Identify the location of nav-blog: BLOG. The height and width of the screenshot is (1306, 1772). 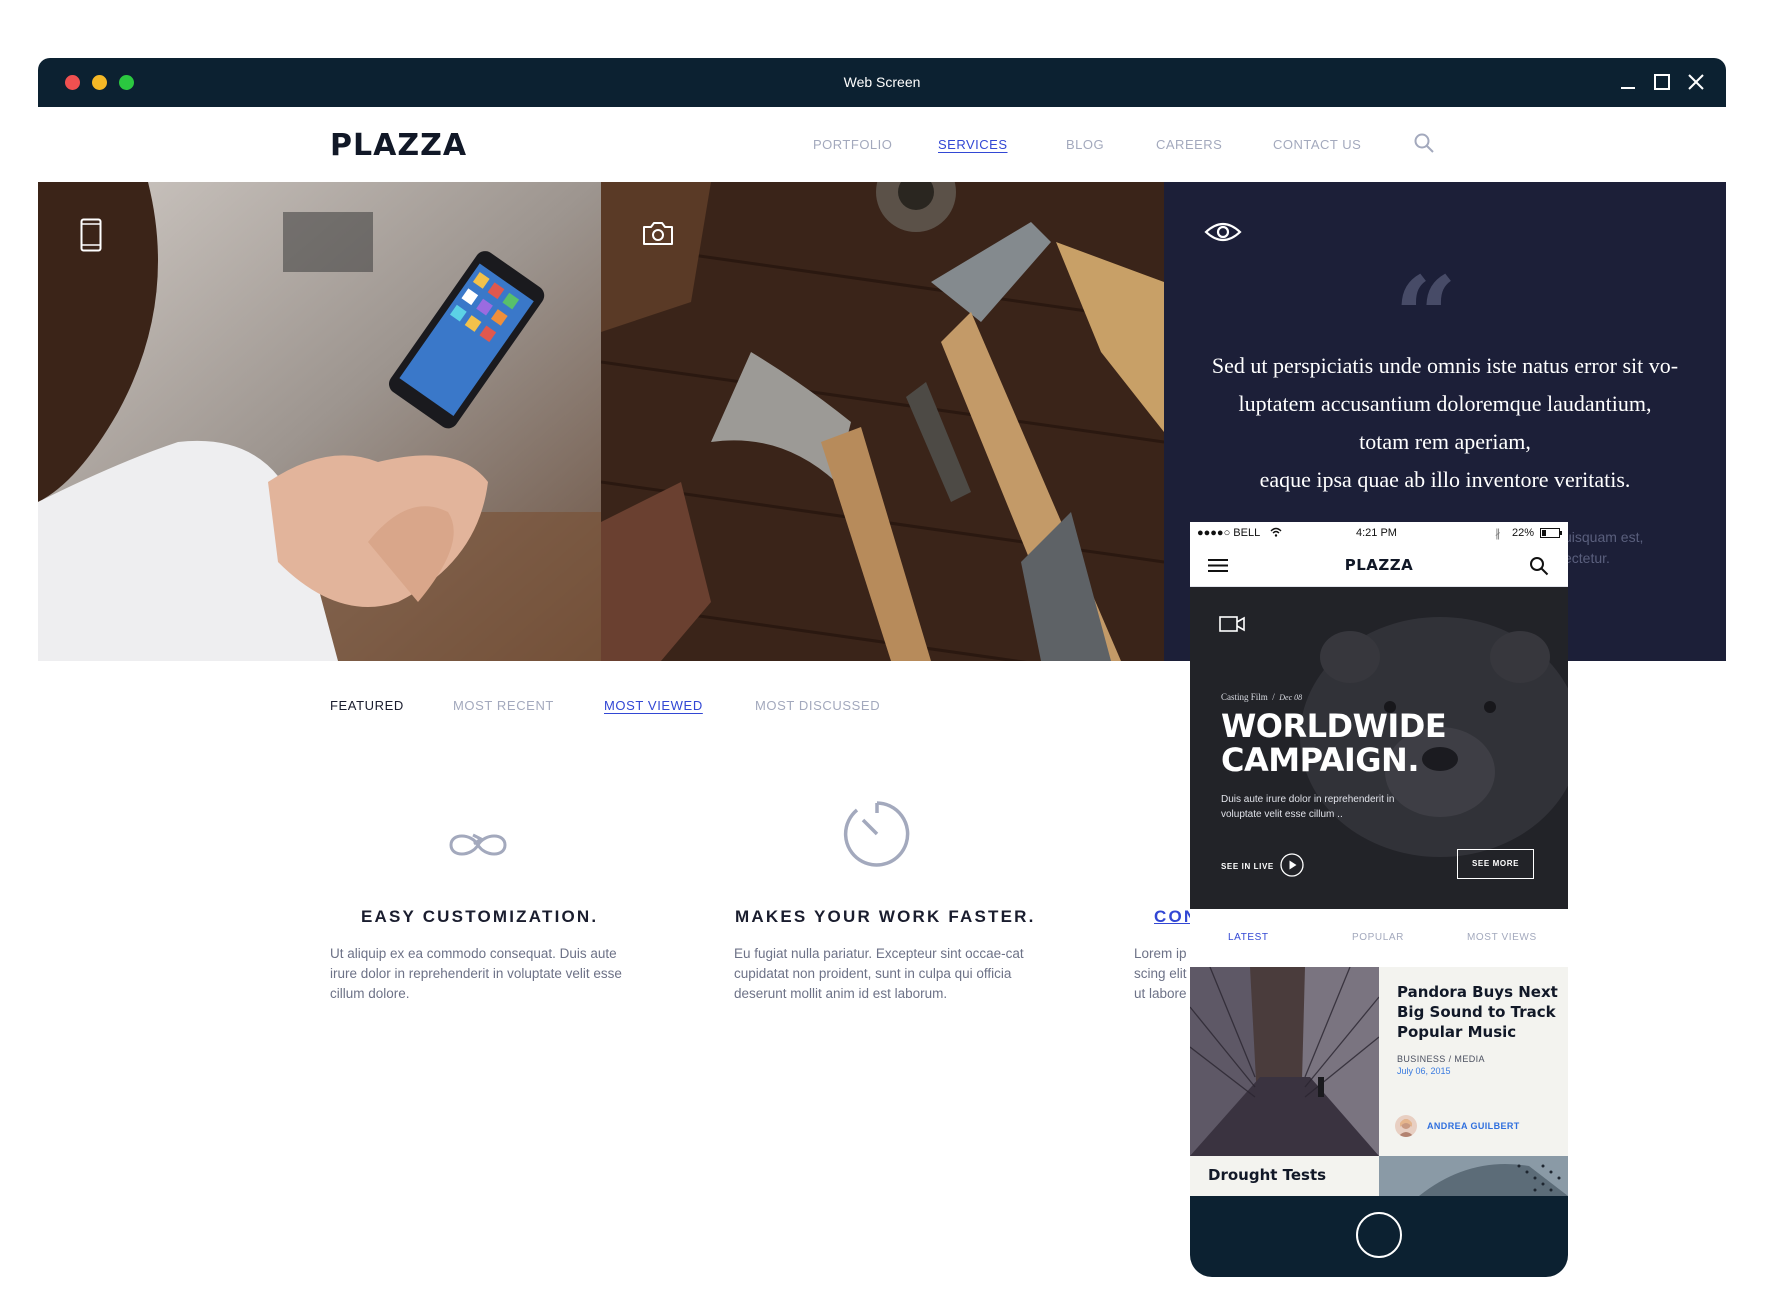
(1085, 144).